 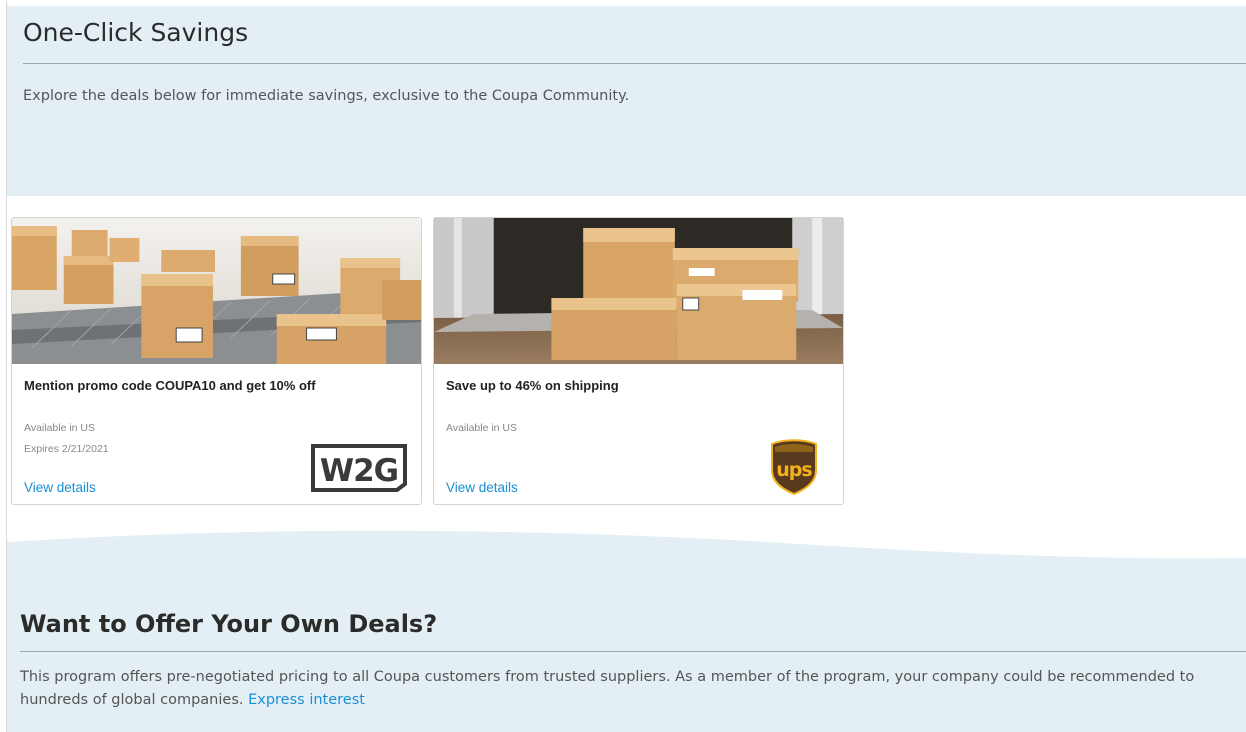 I want to click on deal-title: Save up to 46% on shipping, so click(x=532, y=385).